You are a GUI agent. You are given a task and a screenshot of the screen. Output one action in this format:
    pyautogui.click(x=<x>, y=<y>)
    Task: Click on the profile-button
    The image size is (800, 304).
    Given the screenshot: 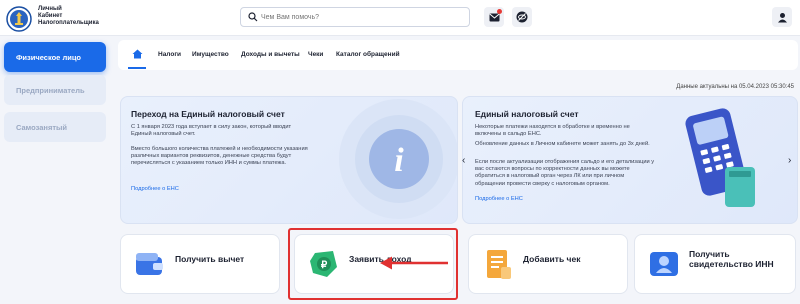 What is the action you would take?
    pyautogui.click(x=782, y=17)
    